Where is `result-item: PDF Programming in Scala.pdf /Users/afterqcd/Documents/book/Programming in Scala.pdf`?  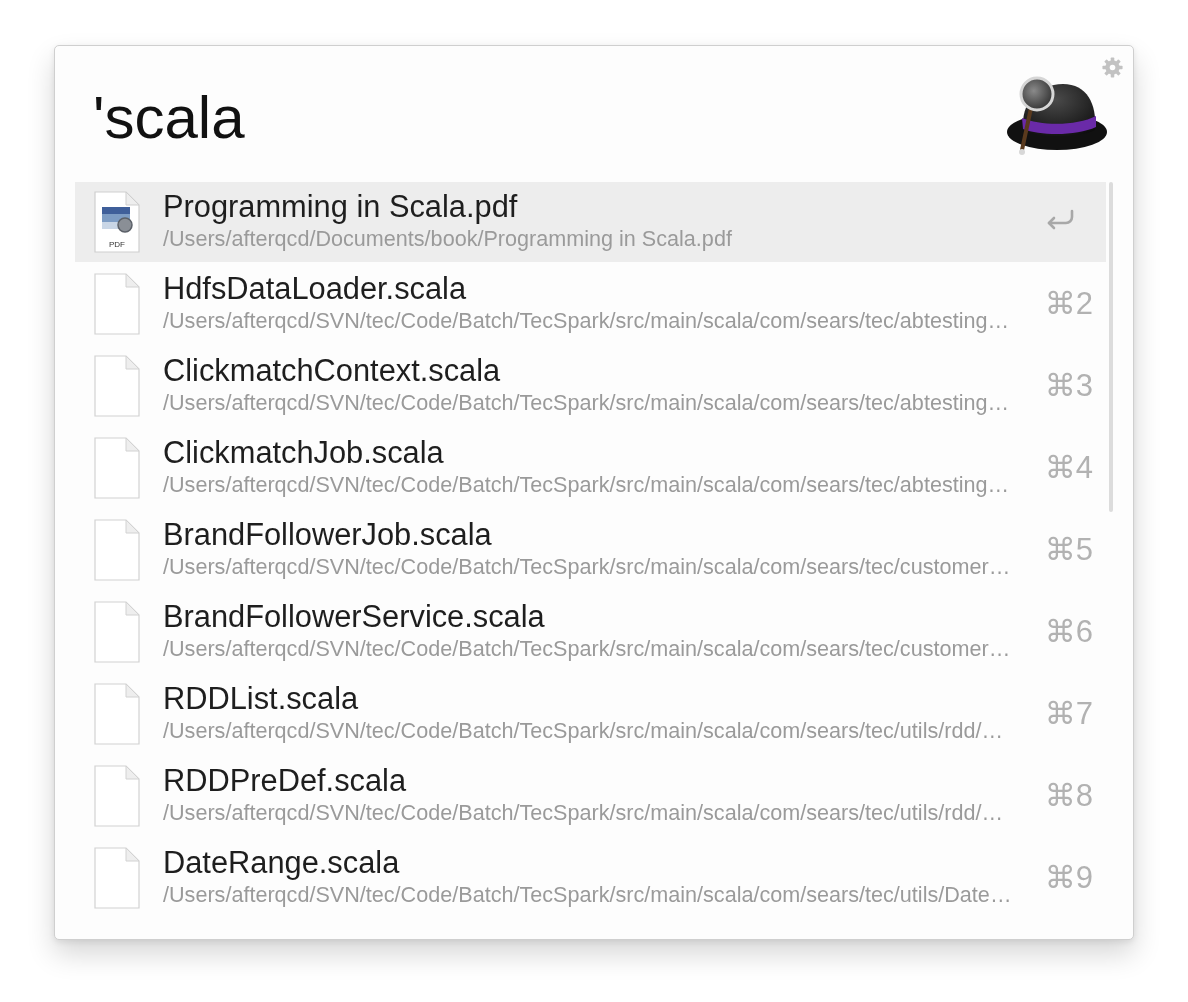 result-item: PDF Programming in Scala.pdf /Users/afterqcd/Documents/book/Programming in Scala.pdf is located at coordinates (590, 222).